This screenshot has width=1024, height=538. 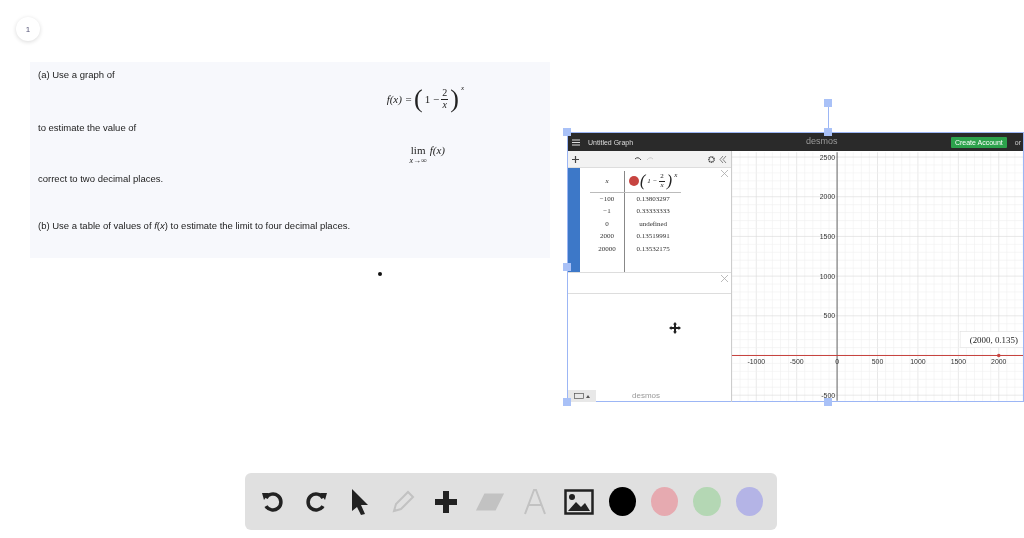 What do you see at coordinates (359, 501) in the screenshot?
I see `cursor-arrow-icon` at bounding box center [359, 501].